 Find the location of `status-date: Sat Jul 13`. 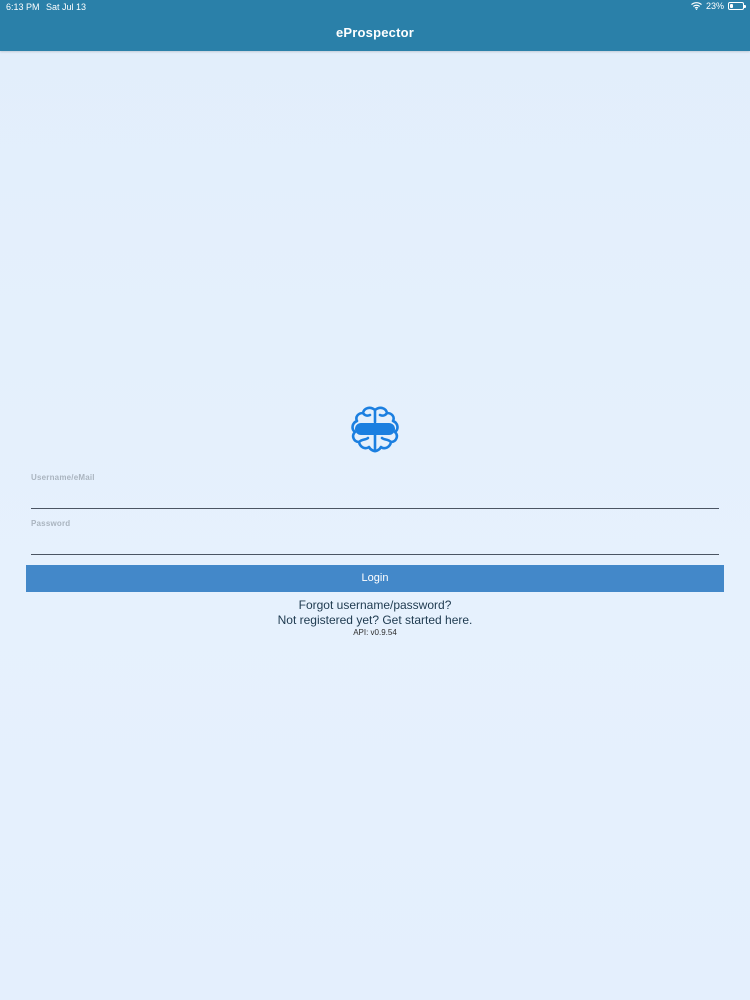

status-date: Sat Jul 13 is located at coordinates (66, 7).